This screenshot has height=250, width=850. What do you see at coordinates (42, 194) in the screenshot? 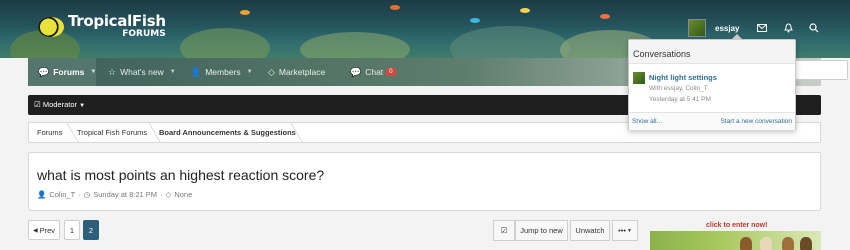
I see `user-icon: 👤` at bounding box center [42, 194].